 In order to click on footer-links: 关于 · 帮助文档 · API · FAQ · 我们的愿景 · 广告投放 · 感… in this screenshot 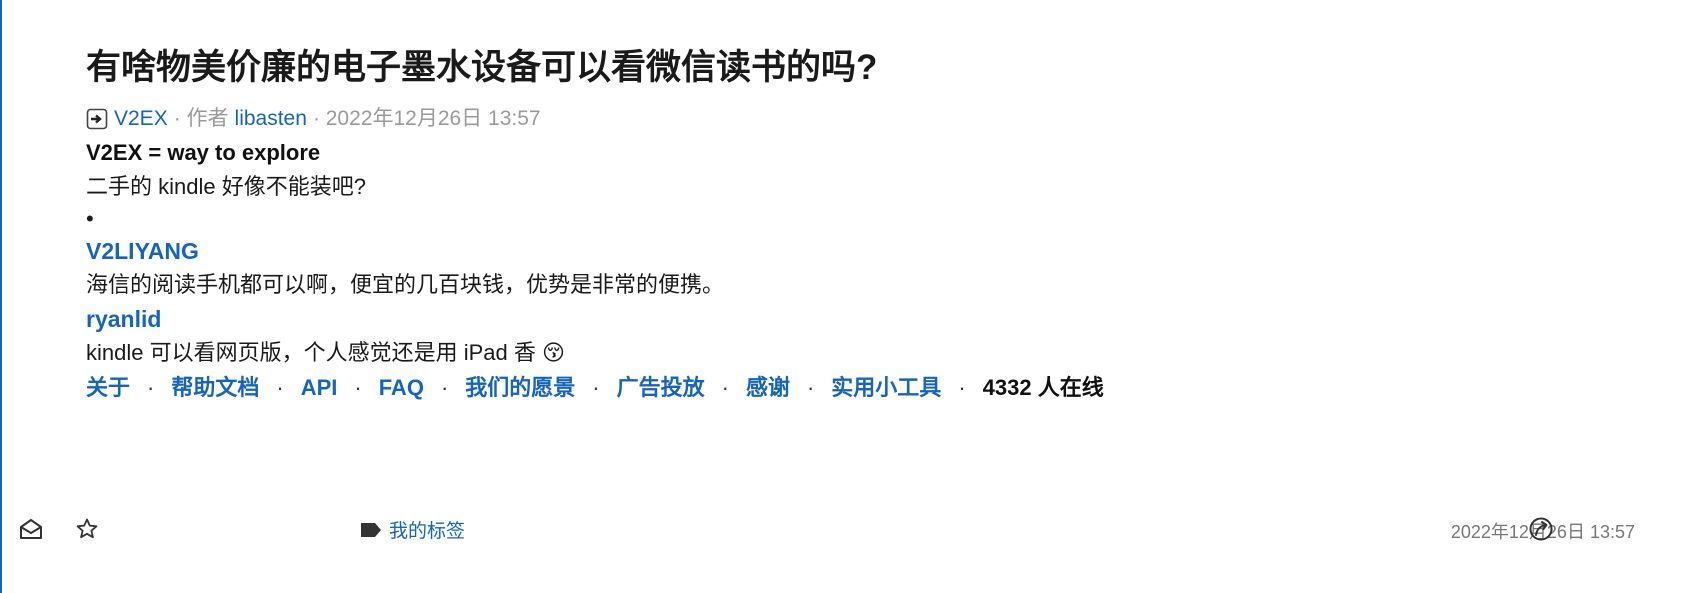, I will do `click(836, 388)`.